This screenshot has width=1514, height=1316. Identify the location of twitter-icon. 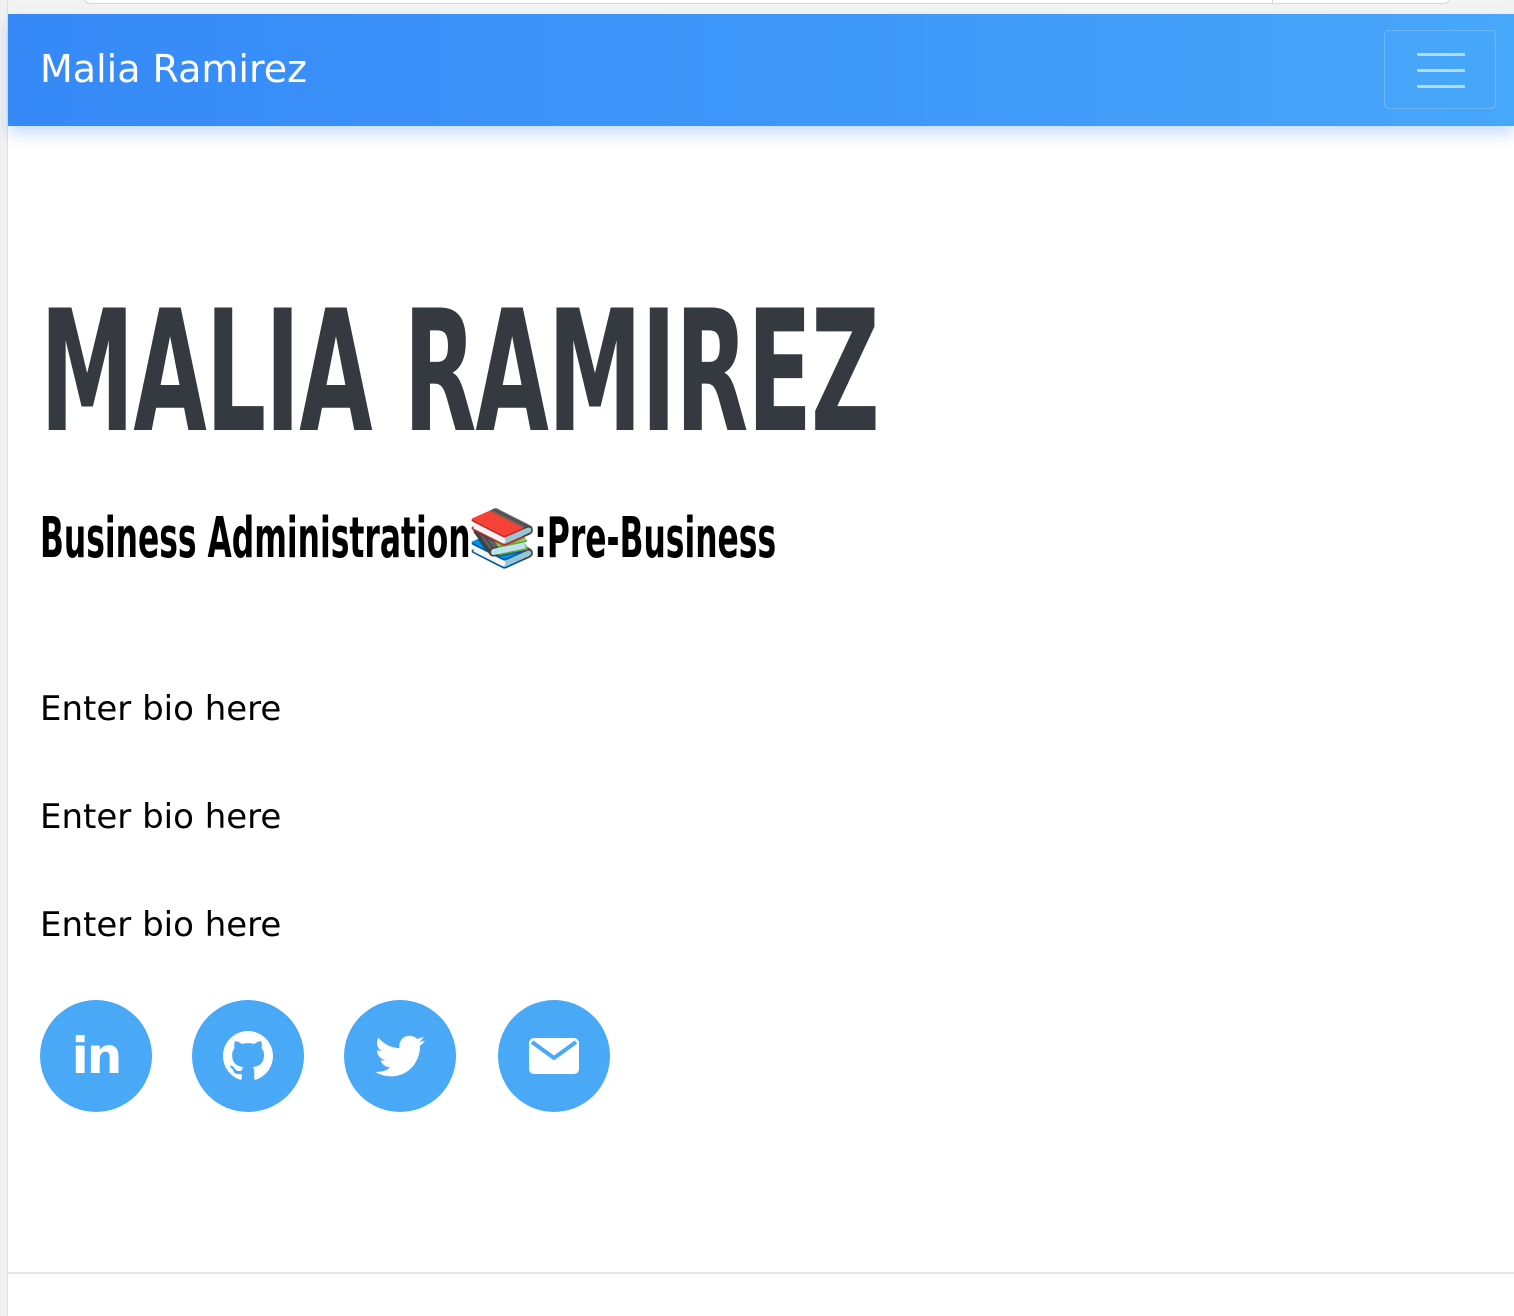
(400, 1056).